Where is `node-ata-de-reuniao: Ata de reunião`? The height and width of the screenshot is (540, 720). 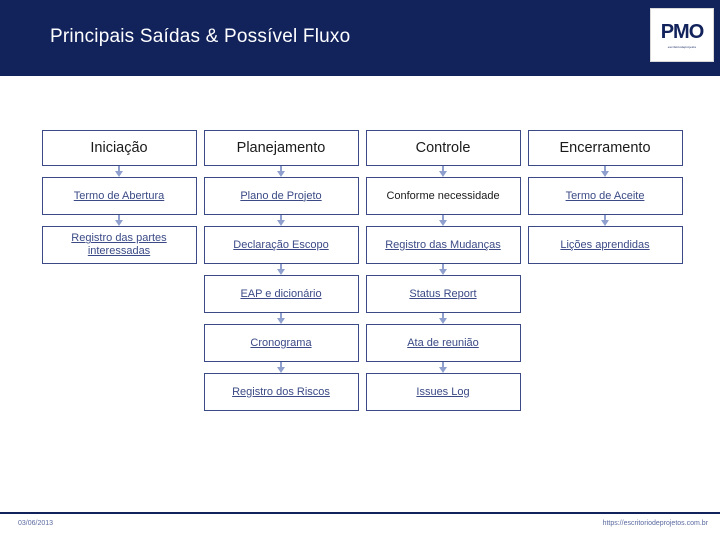 node-ata-de-reuniao: Ata de reunião is located at coordinates (443, 343).